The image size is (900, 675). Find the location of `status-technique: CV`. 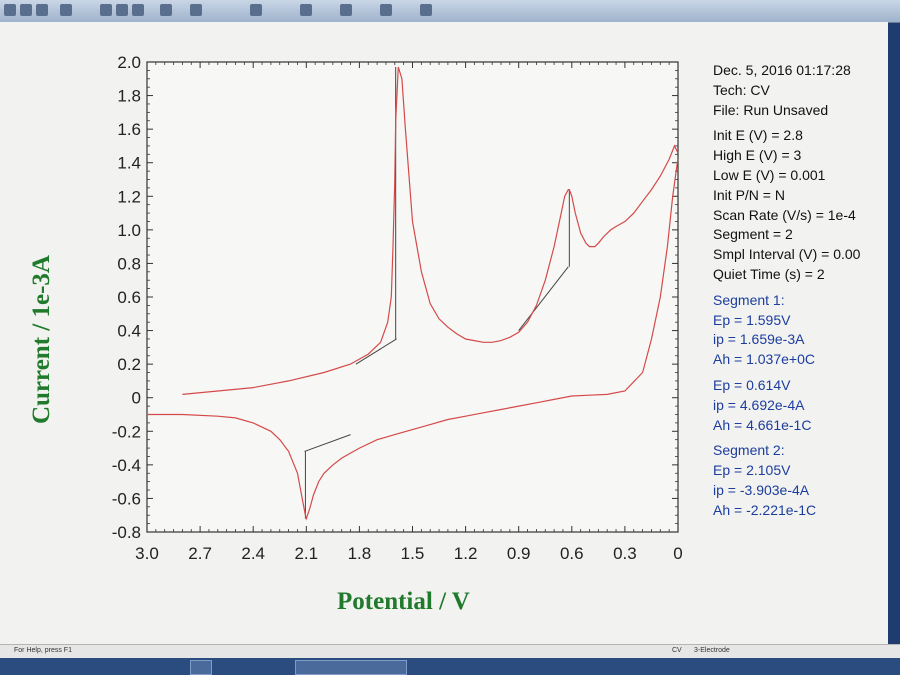

status-technique: CV is located at coordinates (677, 650).